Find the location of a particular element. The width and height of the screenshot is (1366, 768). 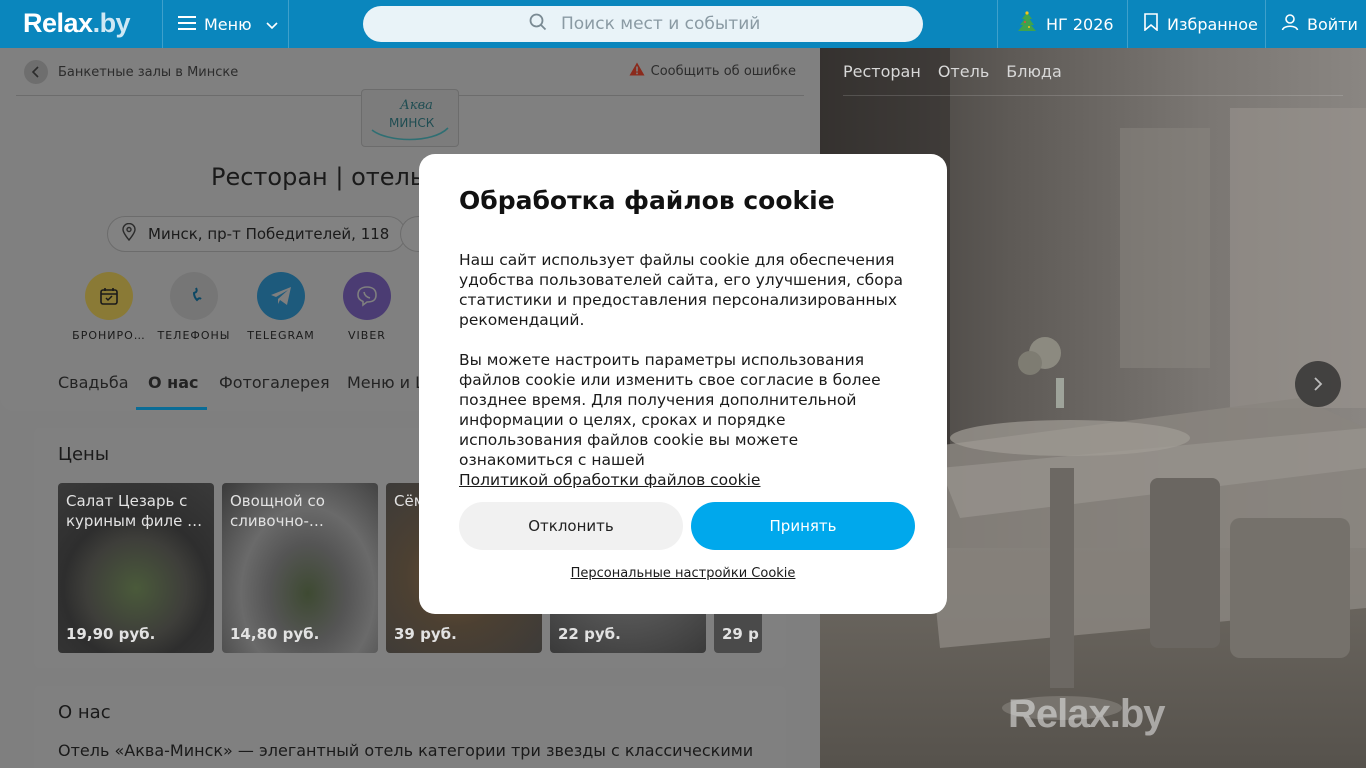

map-pin-icon is located at coordinates (129, 233).